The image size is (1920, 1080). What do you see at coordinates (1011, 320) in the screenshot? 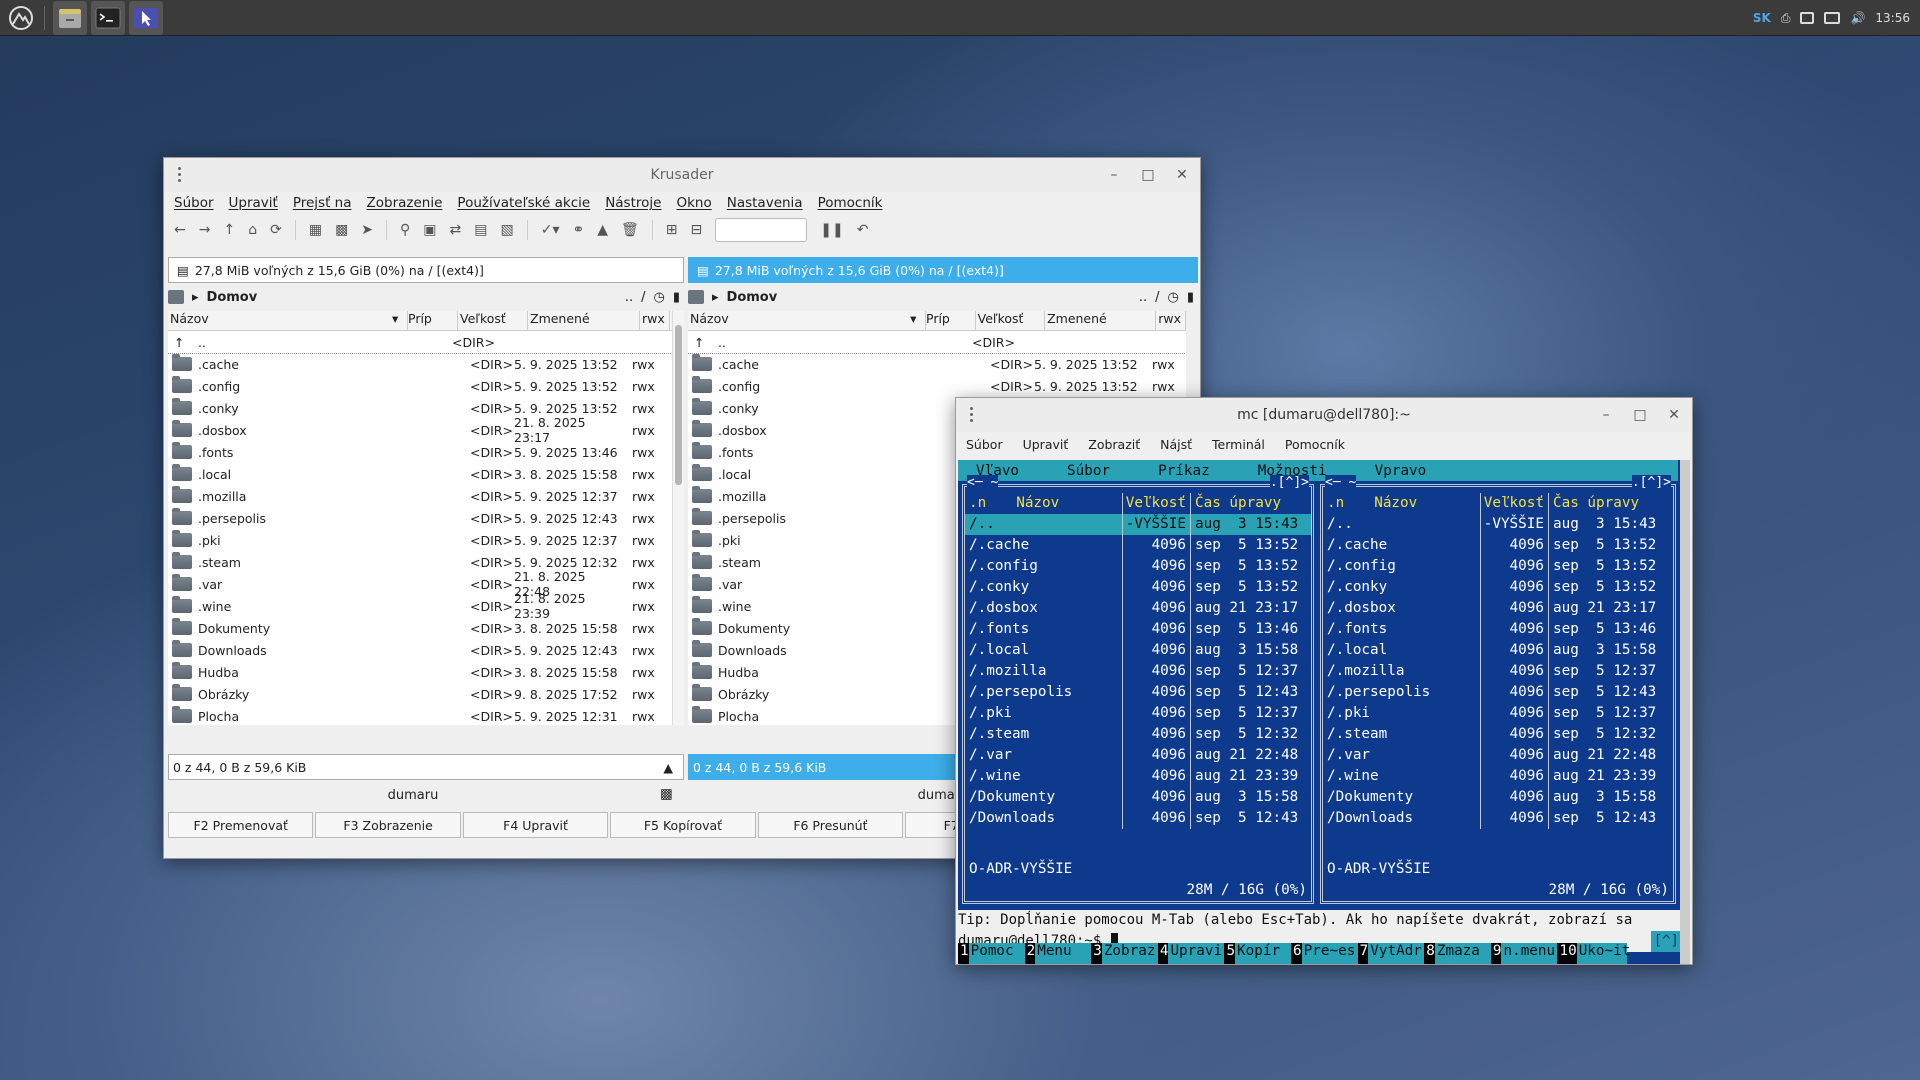
I see `column-header: Veľkosť` at bounding box center [1011, 320].